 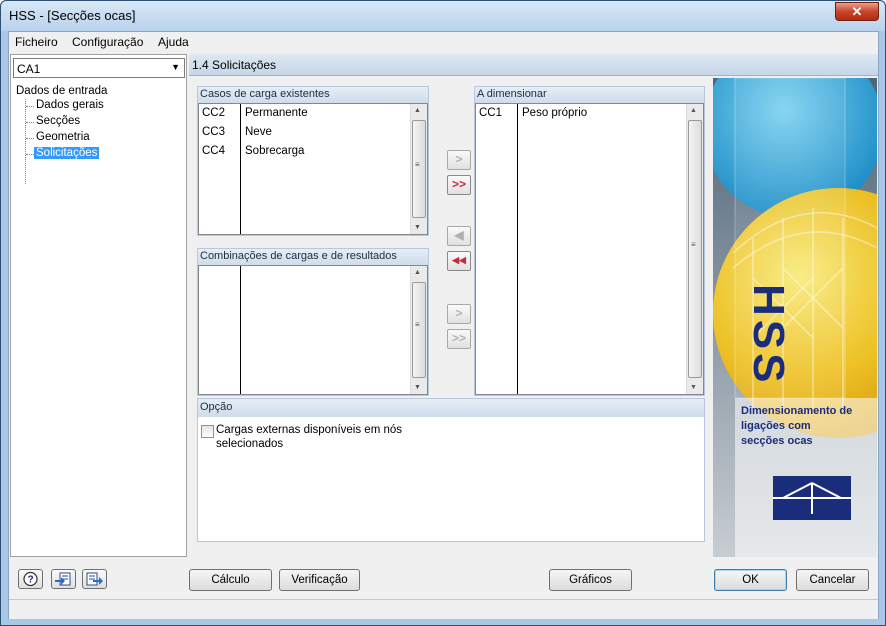 What do you see at coordinates (451, 408) in the screenshot?
I see `option-title: Opção` at bounding box center [451, 408].